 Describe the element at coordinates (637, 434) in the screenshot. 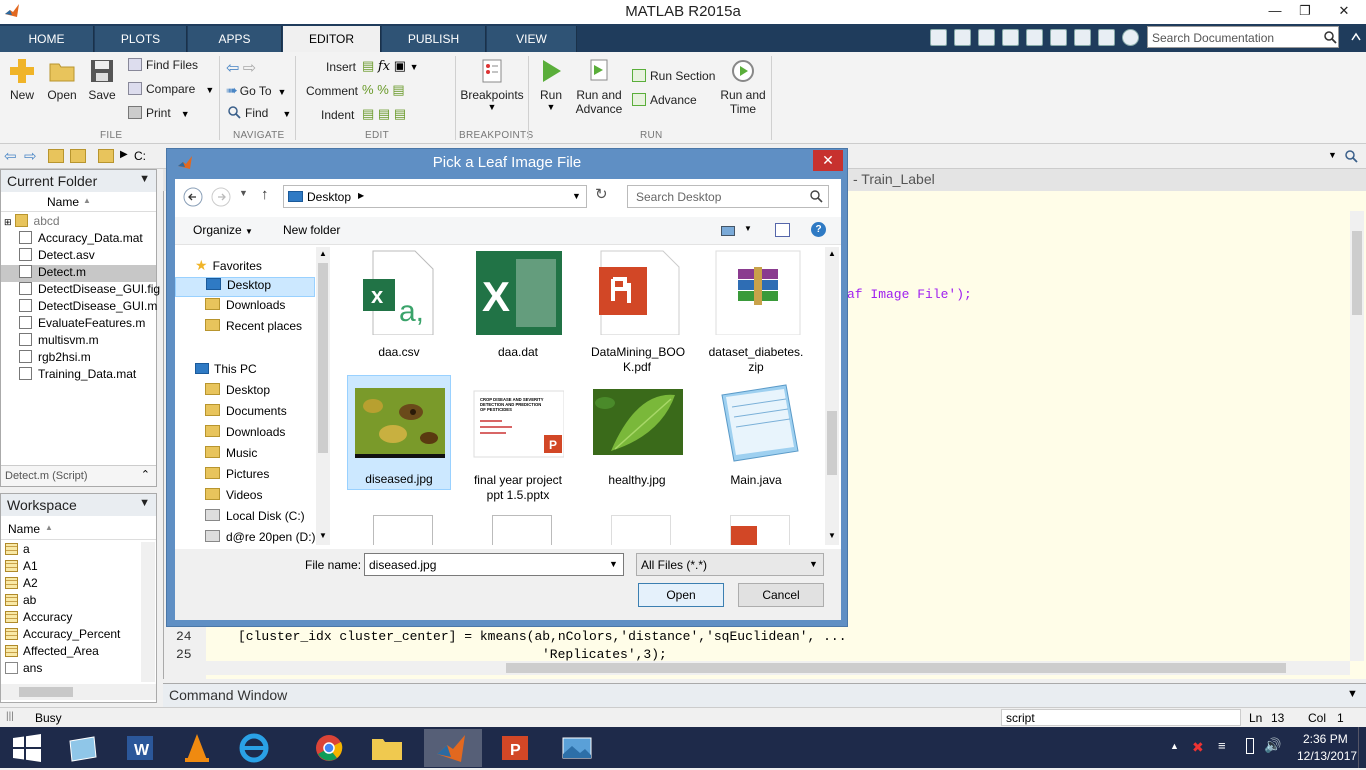

I see `file-item-healthy-jpg: healthy.jpg` at that location.